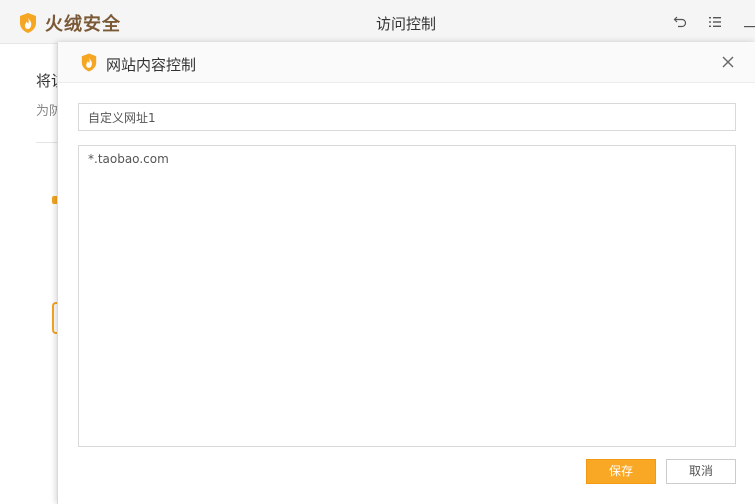  I want to click on close-icon, so click(728, 62).